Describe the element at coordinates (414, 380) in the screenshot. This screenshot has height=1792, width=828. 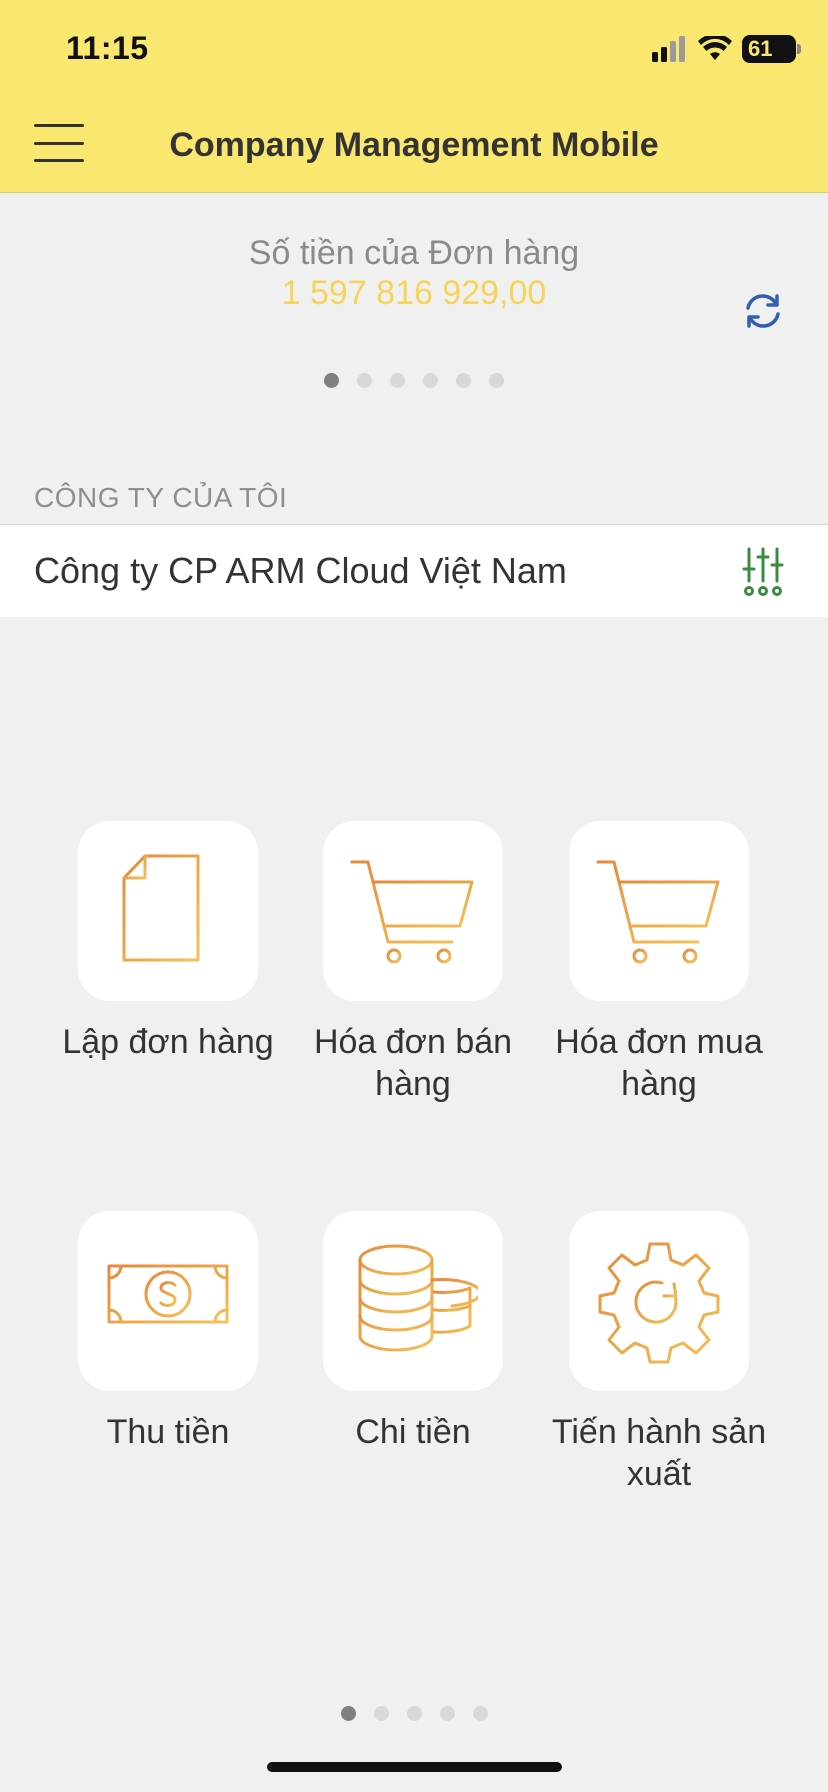
I see `summary-pager` at that location.